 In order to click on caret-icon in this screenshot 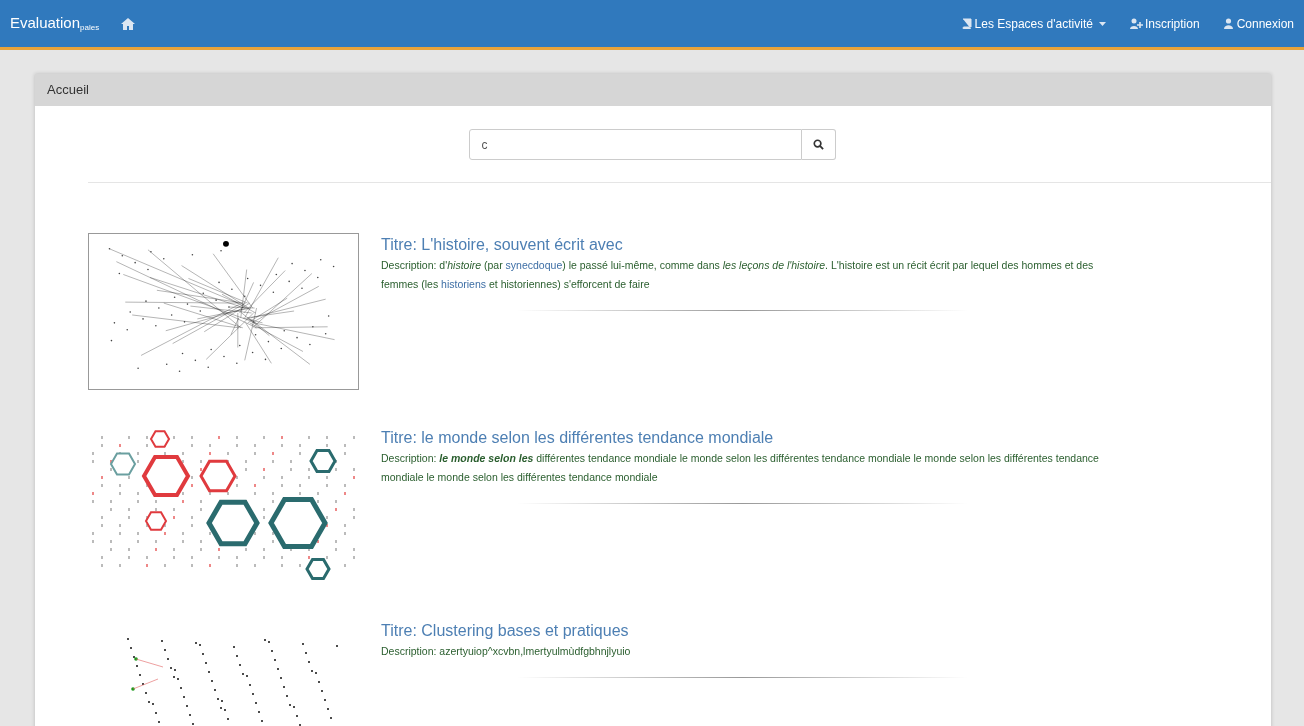, I will do `click(1102, 23)`.